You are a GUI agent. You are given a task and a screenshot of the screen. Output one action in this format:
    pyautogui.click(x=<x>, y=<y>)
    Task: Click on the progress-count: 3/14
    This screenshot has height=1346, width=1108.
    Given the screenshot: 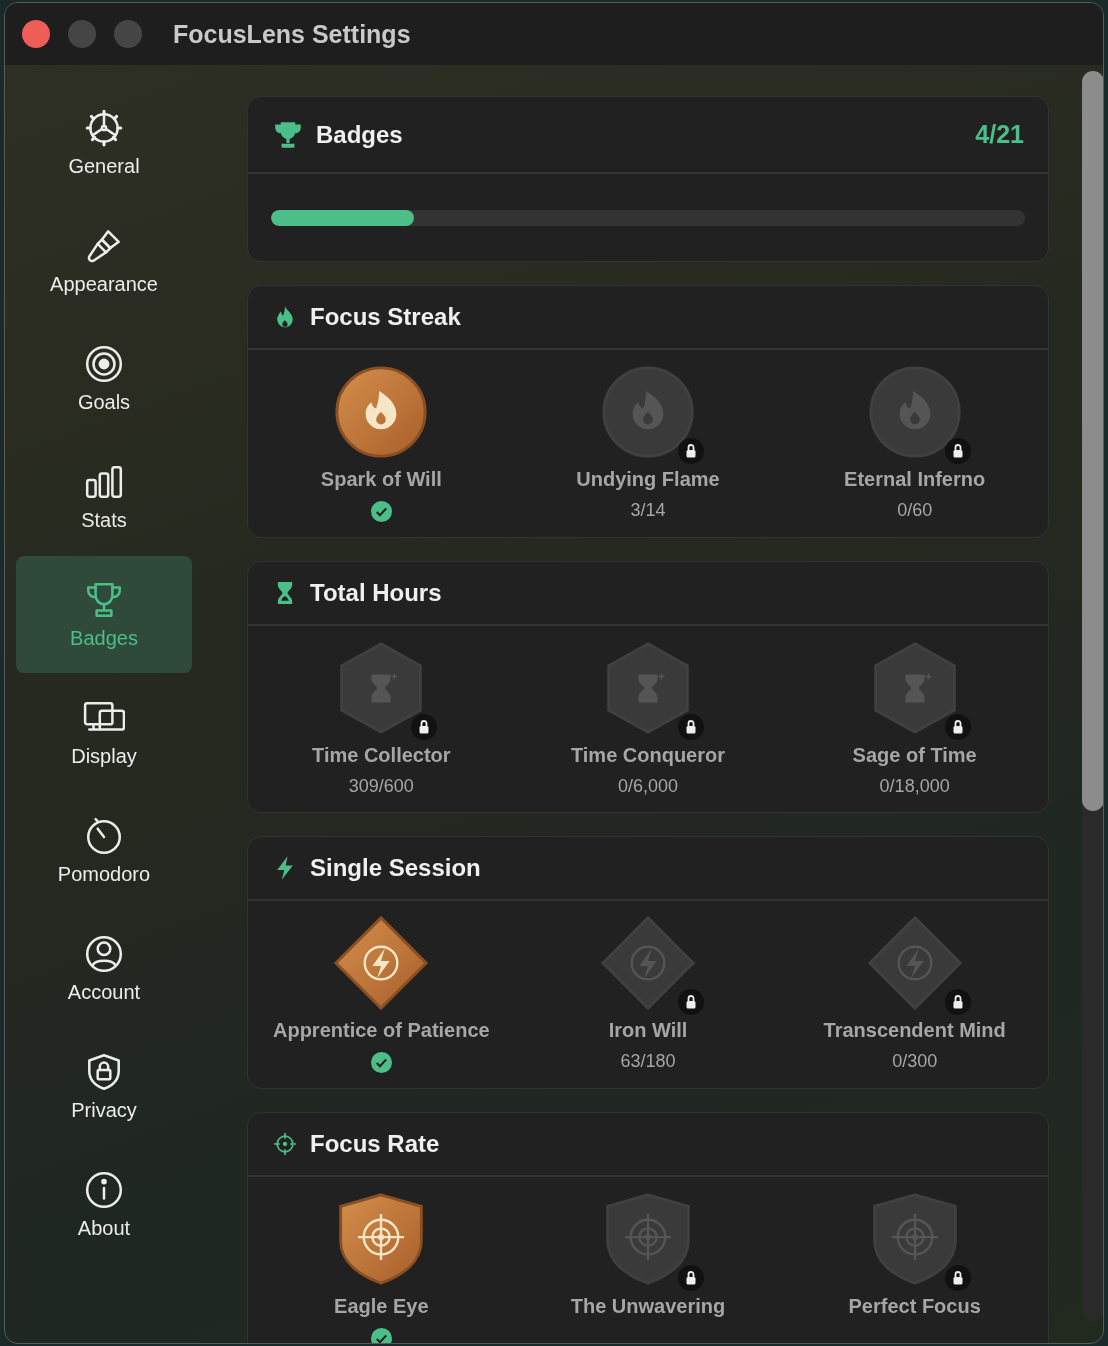 What is the action you would take?
    pyautogui.click(x=648, y=511)
    